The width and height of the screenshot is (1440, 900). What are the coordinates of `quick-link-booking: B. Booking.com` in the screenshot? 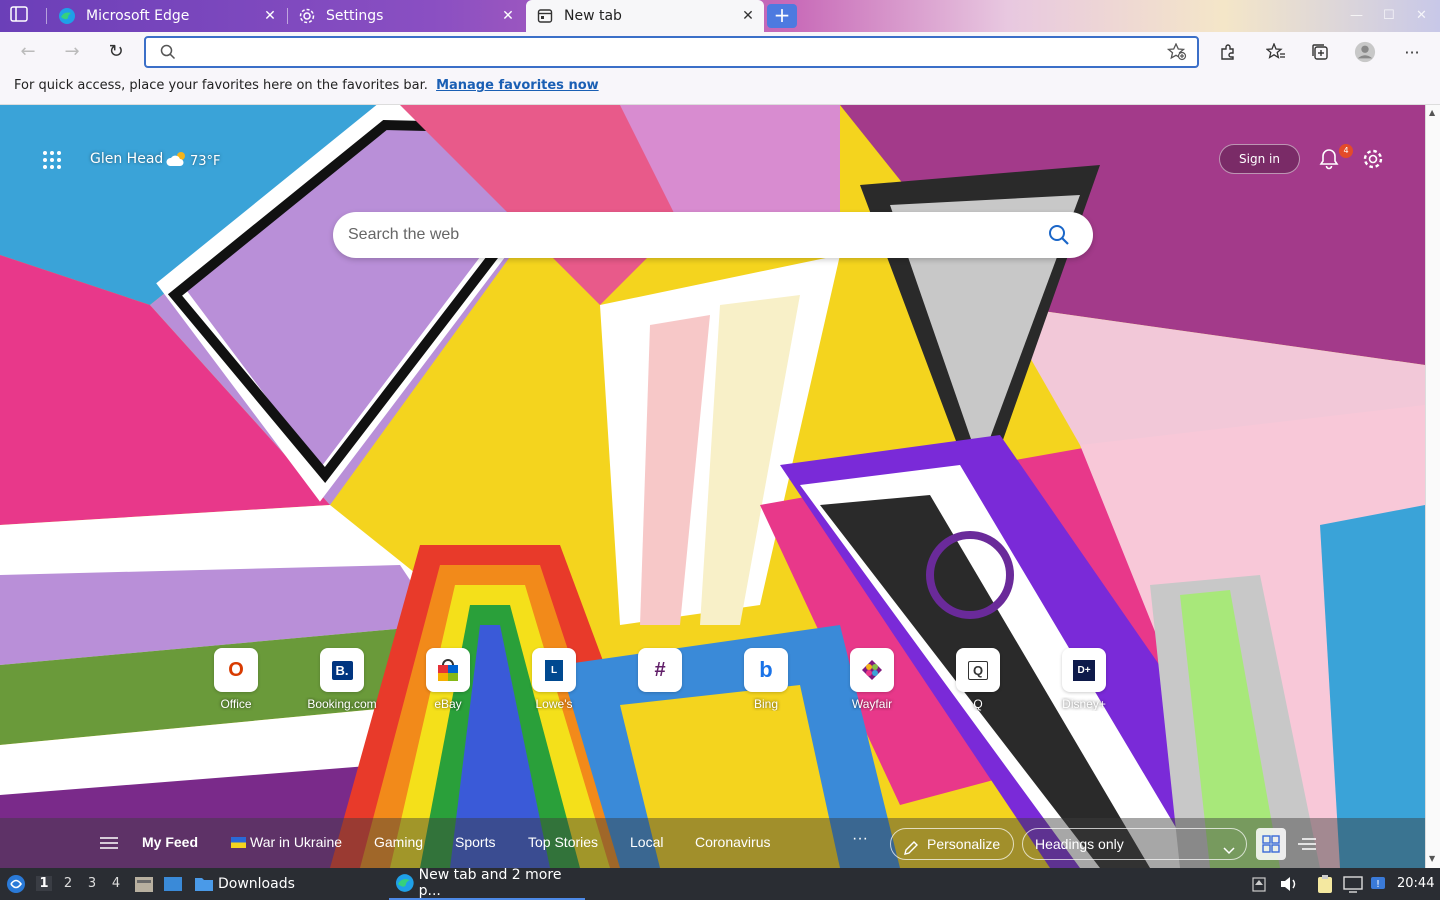 It's located at (342, 681).